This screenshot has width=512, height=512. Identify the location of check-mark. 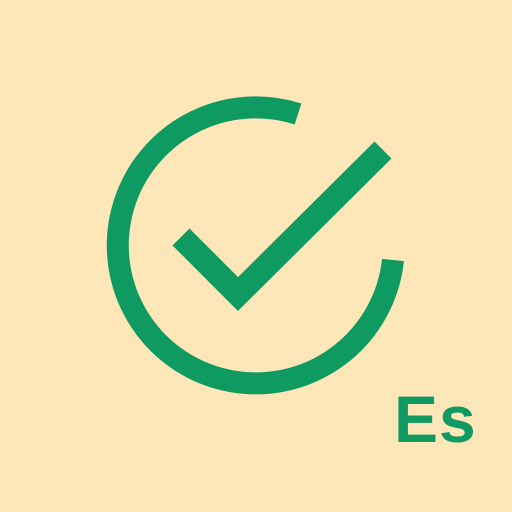
(282, 226).